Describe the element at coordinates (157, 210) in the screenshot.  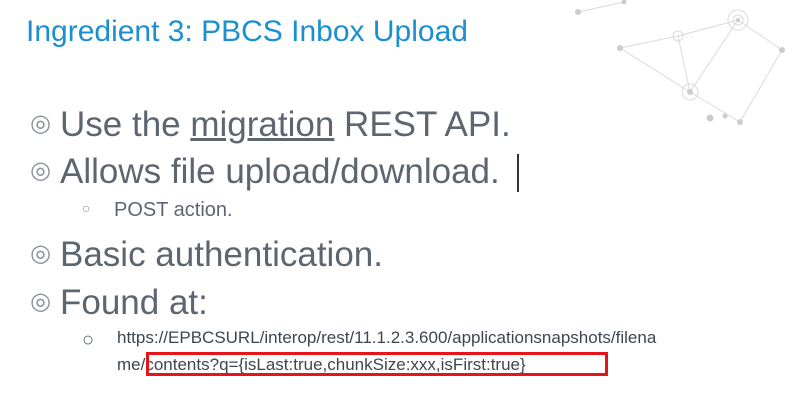
I see `sub-bullet-post: ○ POST action.` at that location.